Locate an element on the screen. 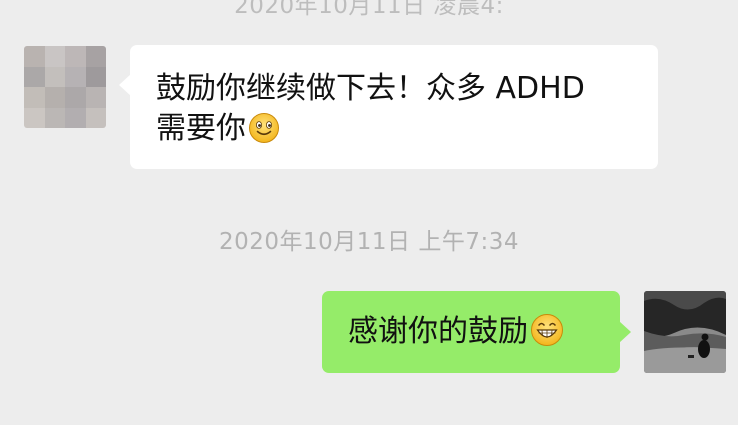  smile-emoji-icon is located at coordinates (264, 133).